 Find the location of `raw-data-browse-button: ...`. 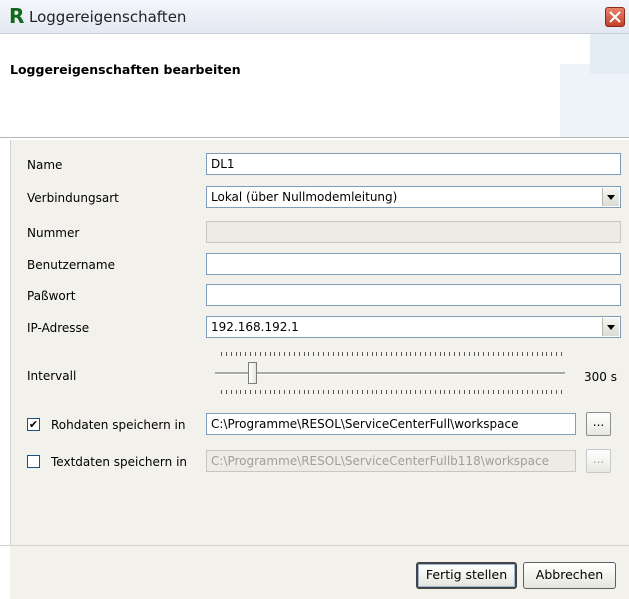

raw-data-browse-button: ... is located at coordinates (598, 424).